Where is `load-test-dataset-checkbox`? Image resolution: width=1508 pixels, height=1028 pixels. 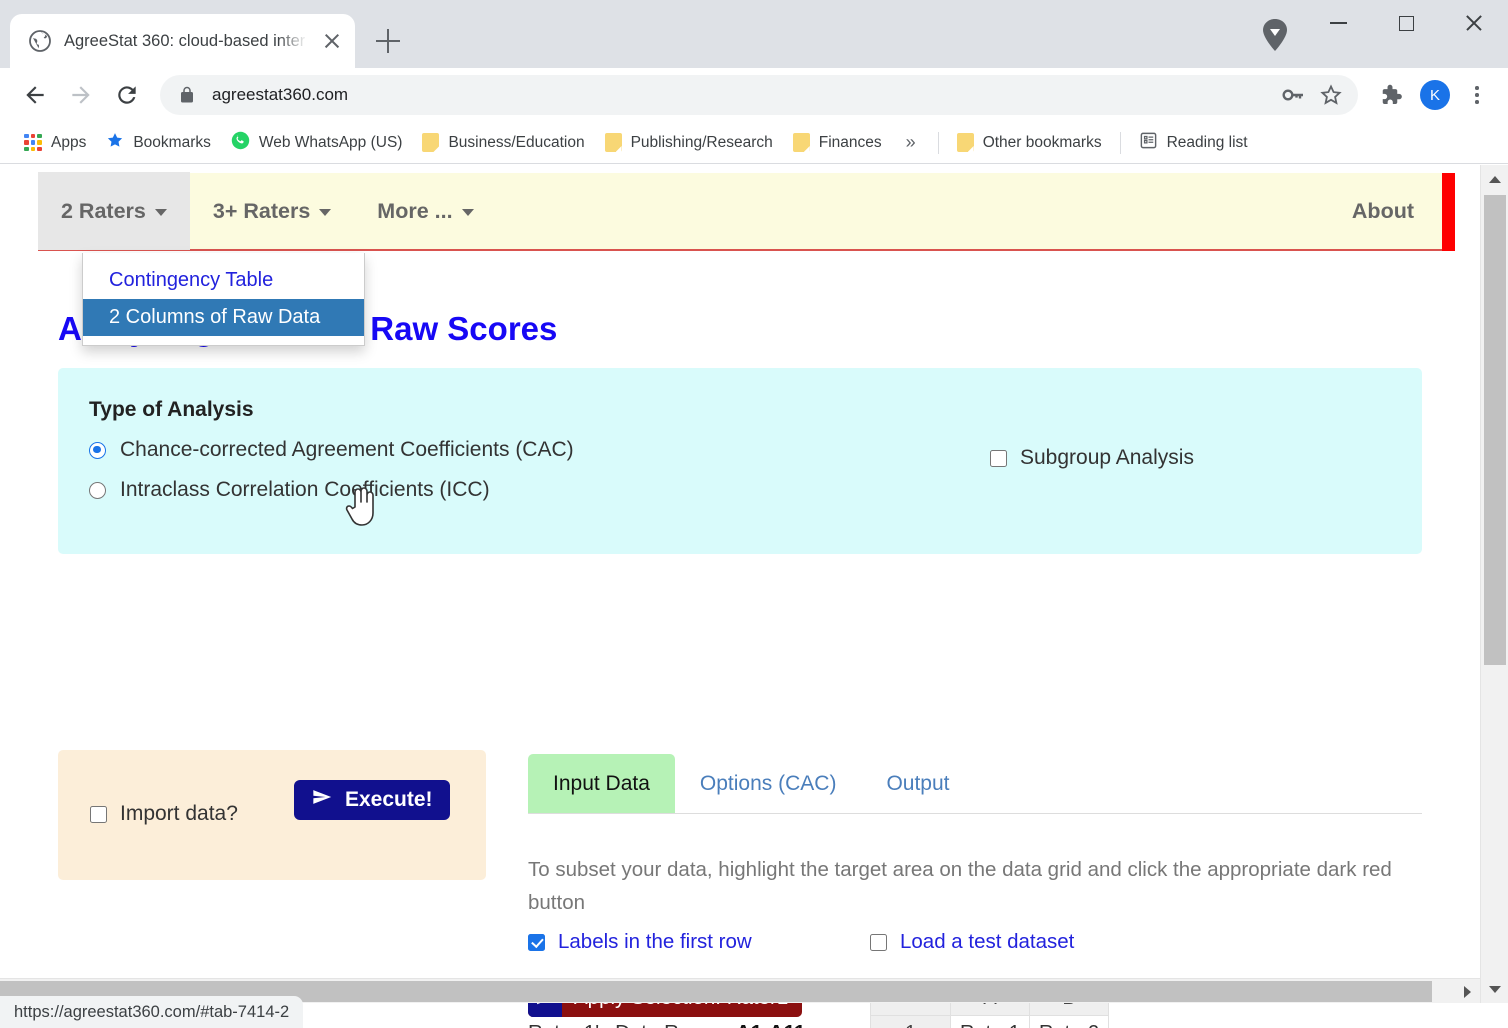 load-test-dataset-checkbox is located at coordinates (878, 942).